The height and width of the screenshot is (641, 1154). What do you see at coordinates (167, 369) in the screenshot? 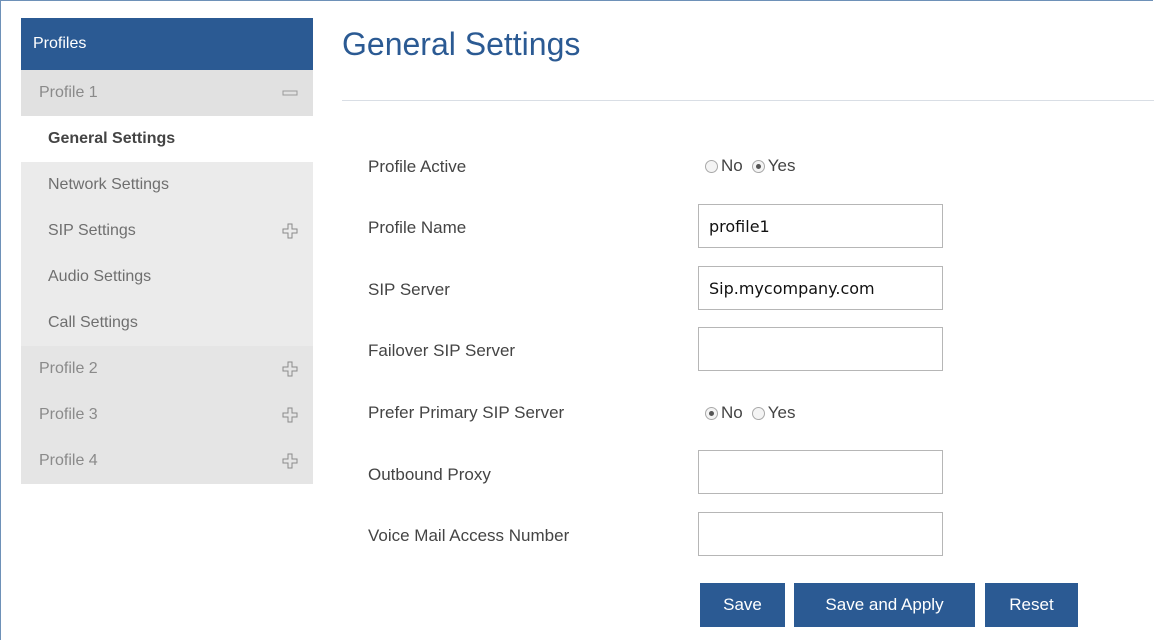
I see `sidebar-item-profile-2: Profile 2` at bounding box center [167, 369].